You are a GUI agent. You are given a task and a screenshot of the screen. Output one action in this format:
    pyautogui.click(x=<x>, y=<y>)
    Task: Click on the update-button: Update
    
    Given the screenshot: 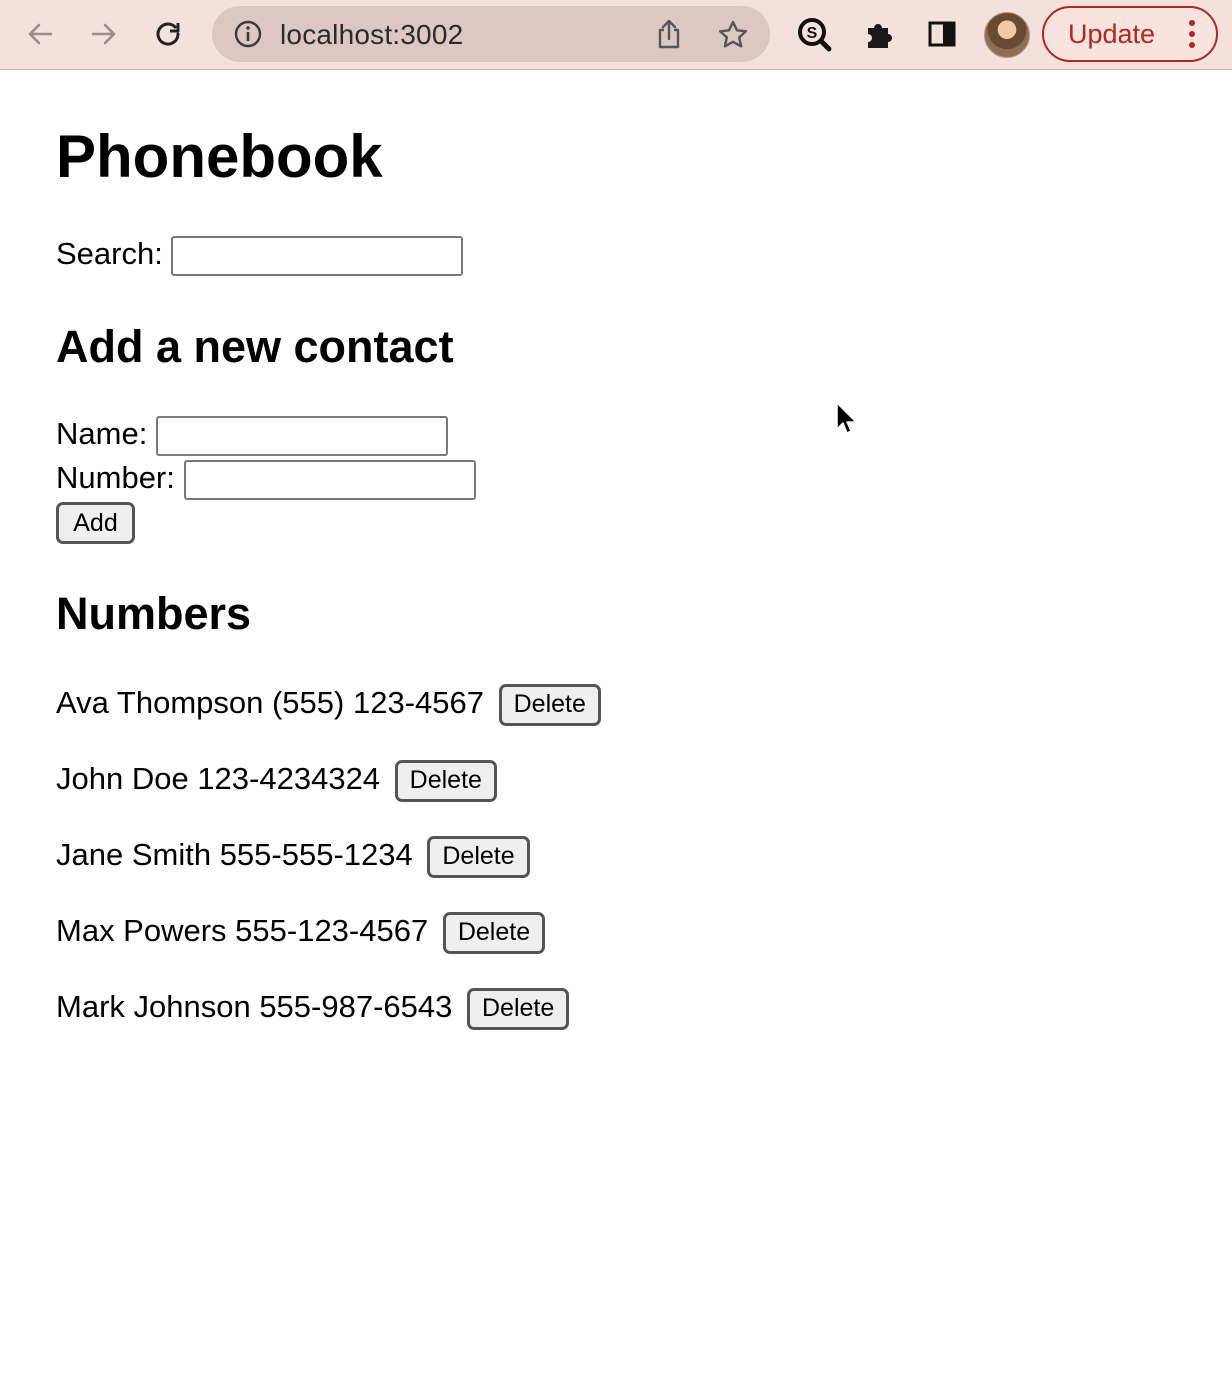 What is the action you would take?
    pyautogui.click(x=1130, y=34)
    